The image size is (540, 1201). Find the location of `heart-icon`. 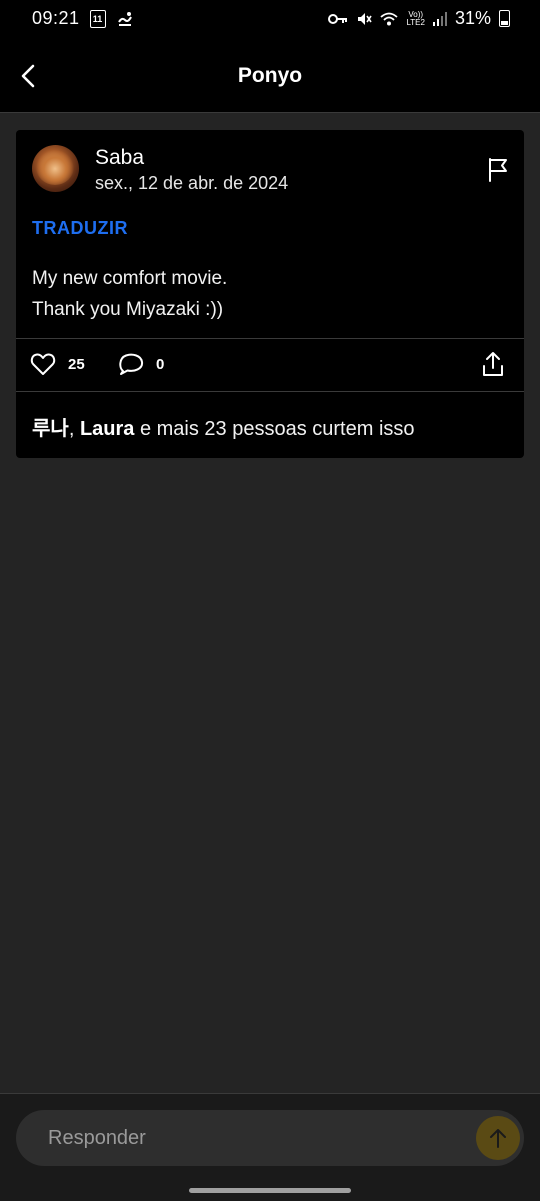

heart-icon is located at coordinates (43, 364).